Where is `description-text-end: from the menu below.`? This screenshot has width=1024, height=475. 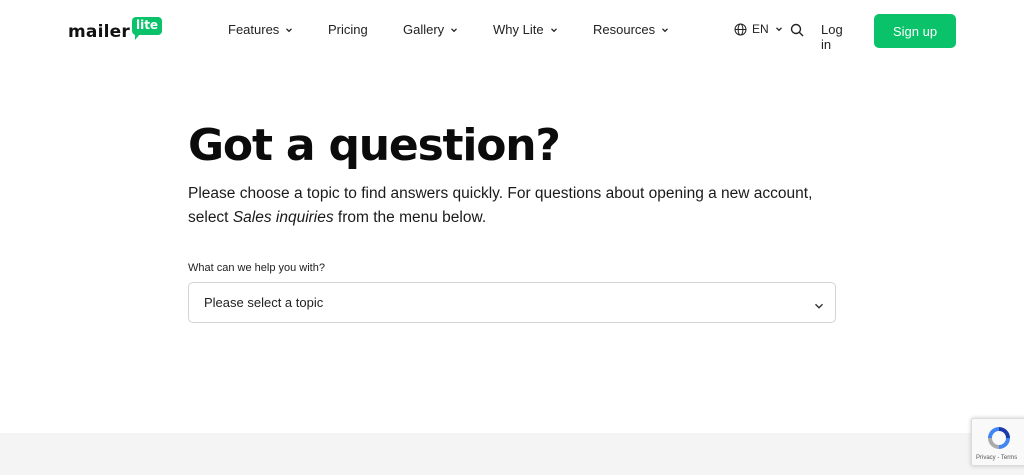 description-text-end: from the menu below. is located at coordinates (410, 217).